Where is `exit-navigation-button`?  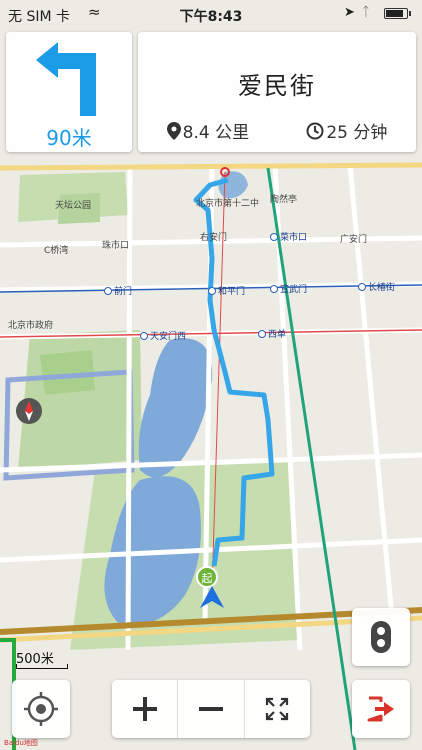 exit-navigation-button is located at coordinates (381, 709).